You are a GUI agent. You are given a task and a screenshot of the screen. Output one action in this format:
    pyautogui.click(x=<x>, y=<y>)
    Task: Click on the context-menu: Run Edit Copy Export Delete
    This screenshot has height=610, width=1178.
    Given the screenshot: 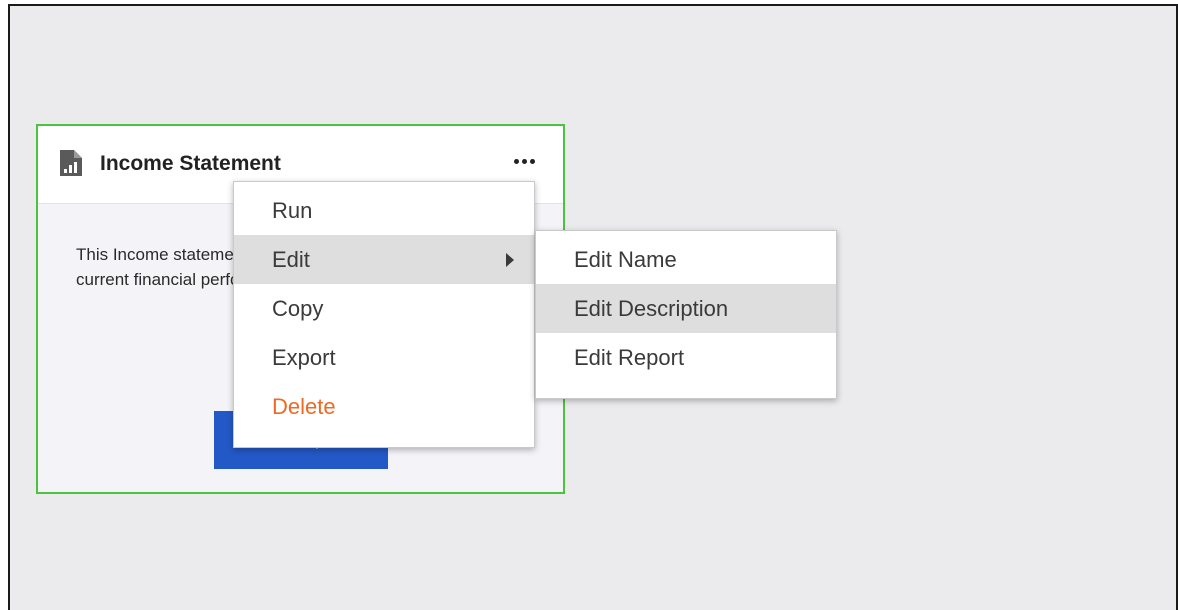 What is the action you would take?
    pyautogui.click(x=384, y=314)
    